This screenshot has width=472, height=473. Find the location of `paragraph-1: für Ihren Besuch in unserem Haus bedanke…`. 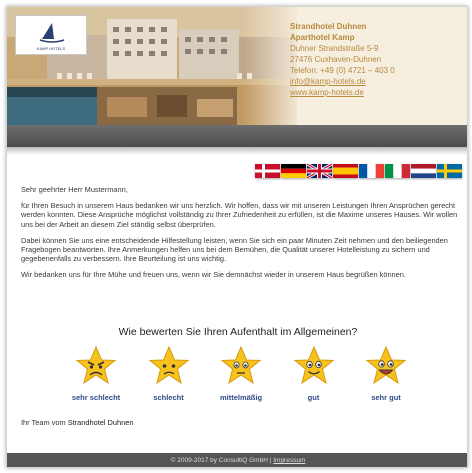

paragraph-1: für Ihren Besuch in unserem Haus bedanke… is located at coordinates (239, 215).